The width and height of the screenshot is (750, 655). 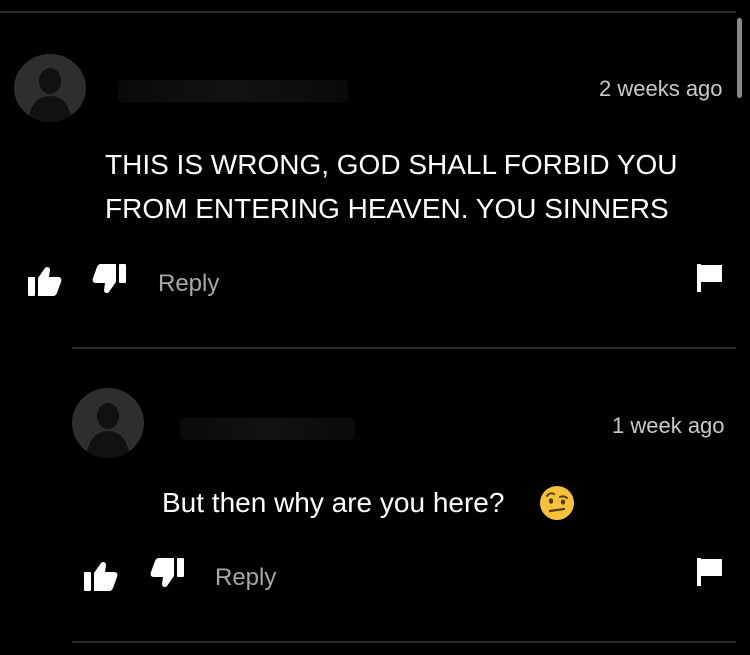 I want to click on comment-text: But then why are you here?, so click(x=333, y=502).